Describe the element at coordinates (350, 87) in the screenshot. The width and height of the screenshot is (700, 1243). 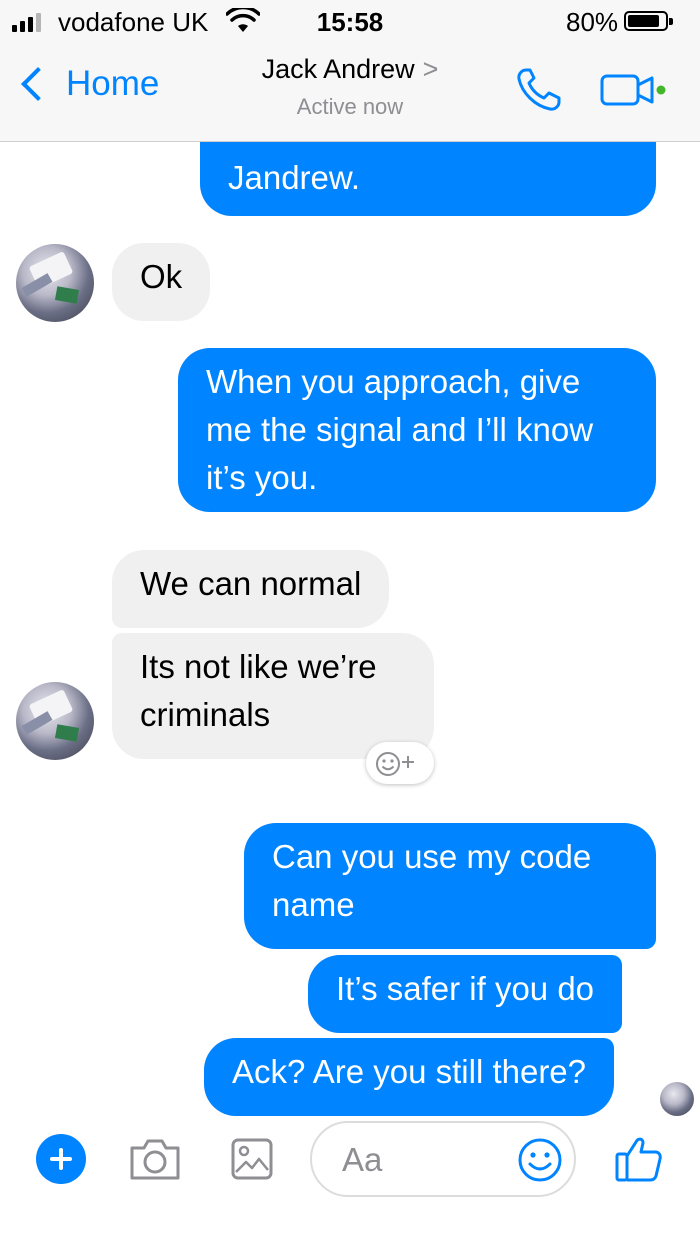
I see `contact-header: Jack Andrew > Active now` at that location.